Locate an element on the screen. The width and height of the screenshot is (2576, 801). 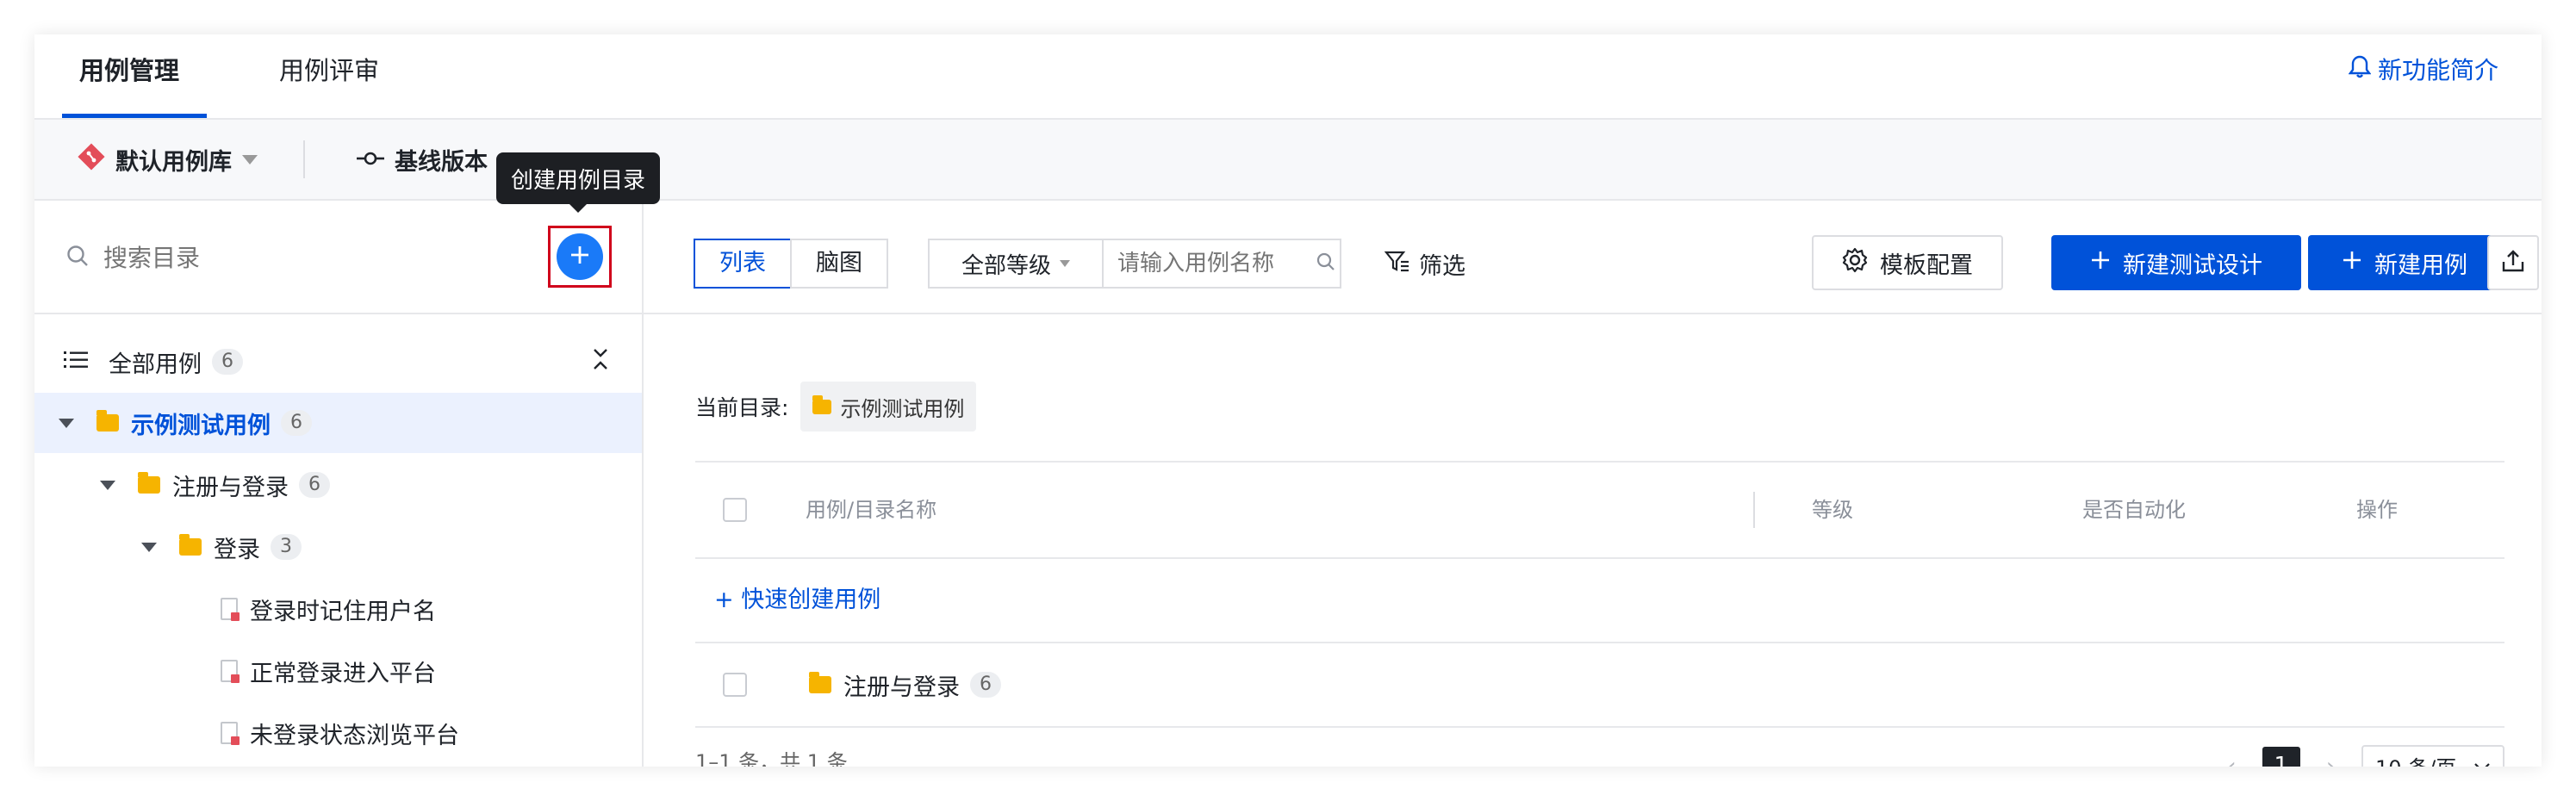
tab-case-review: 用例评审 is located at coordinates (329, 76).